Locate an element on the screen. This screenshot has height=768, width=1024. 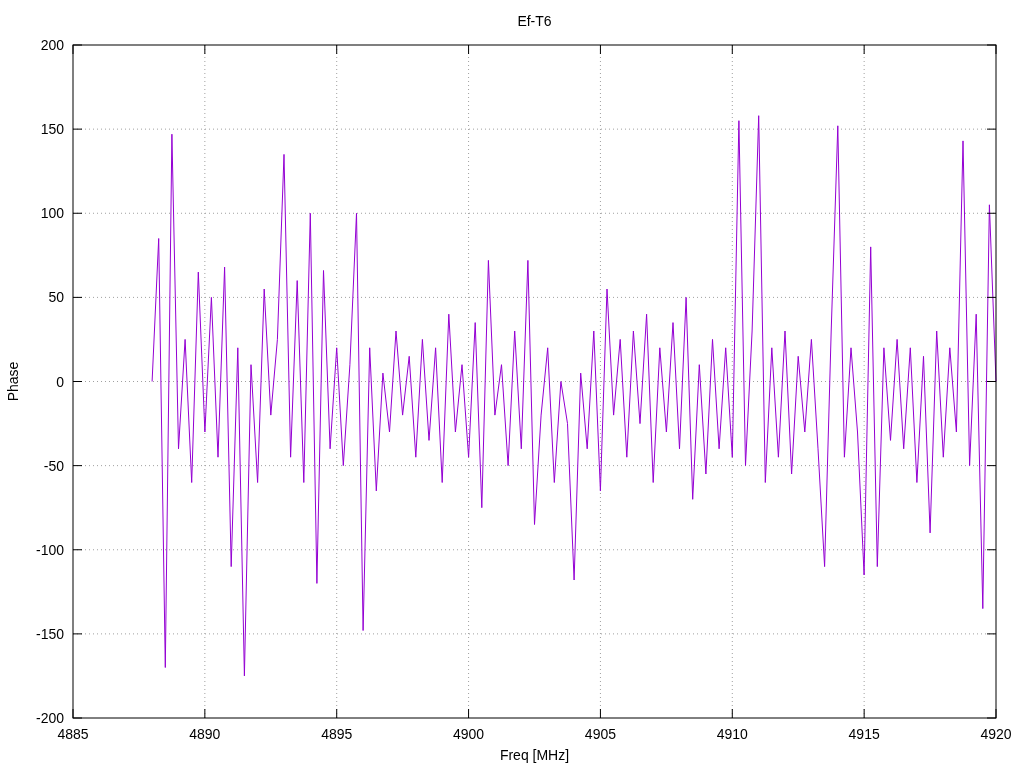
y-tick-label: 150 is located at coordinates (52, 129).